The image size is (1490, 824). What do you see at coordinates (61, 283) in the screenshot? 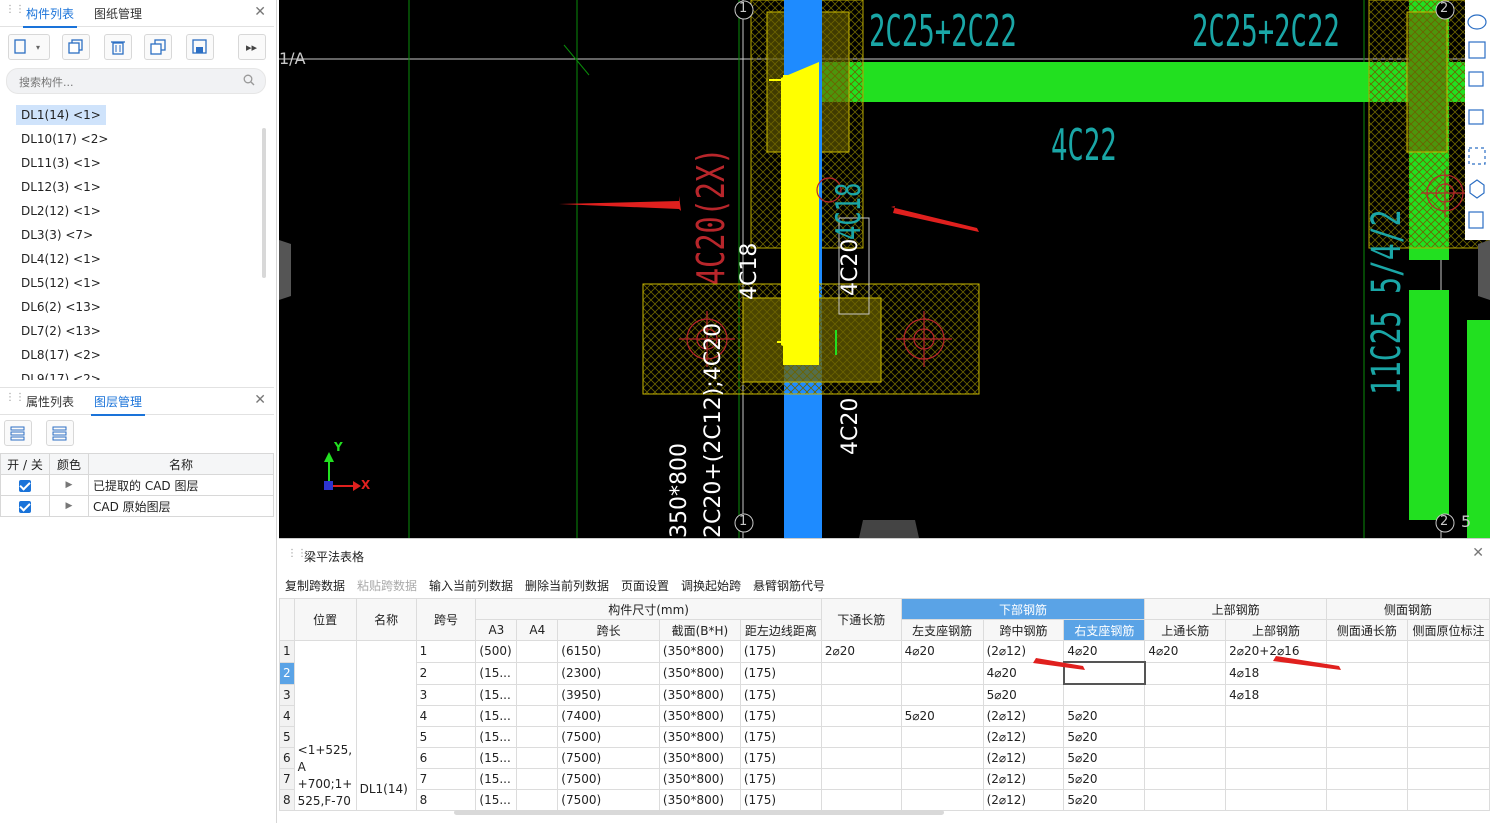
I see `list-item: DL5(12) <1>` at bounding box center [61, 283].